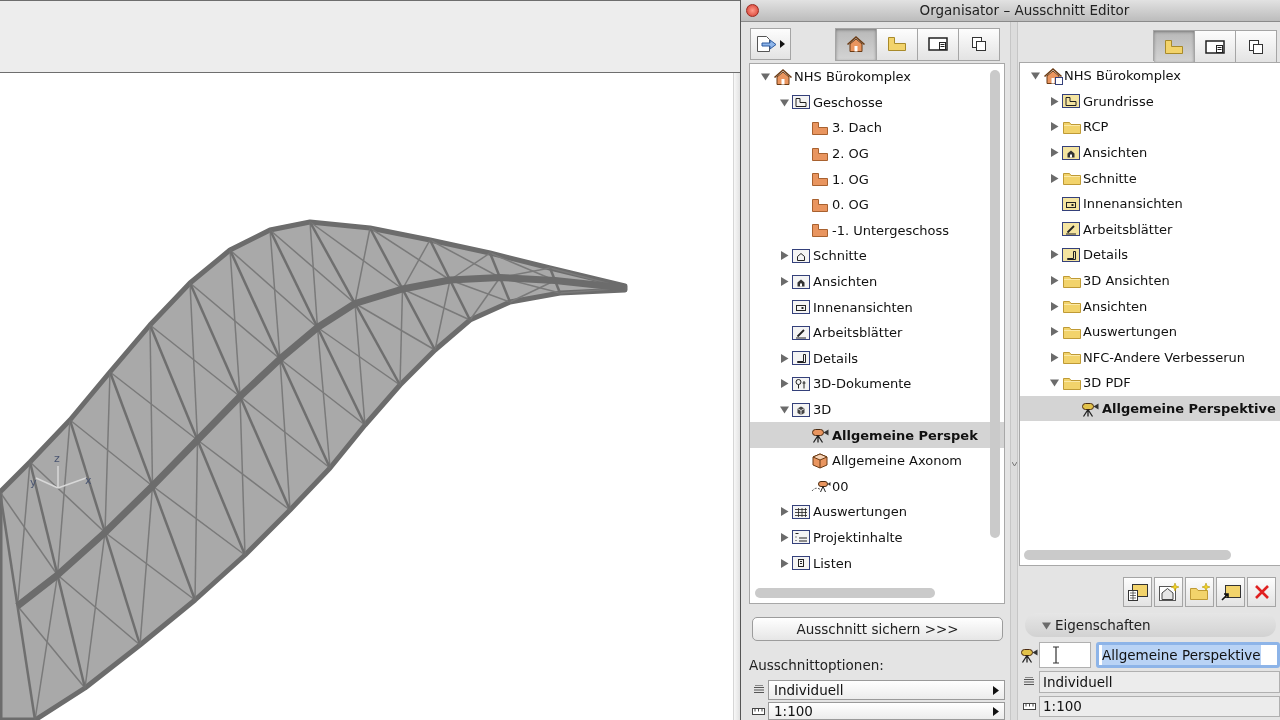 The width and height of the screenshot is (1280, 720). What do you see at coordinates (1188, 655) in the screenshot?
I see `input-field: Allgemeine Perspektive` at bounding box center [1188, 655].